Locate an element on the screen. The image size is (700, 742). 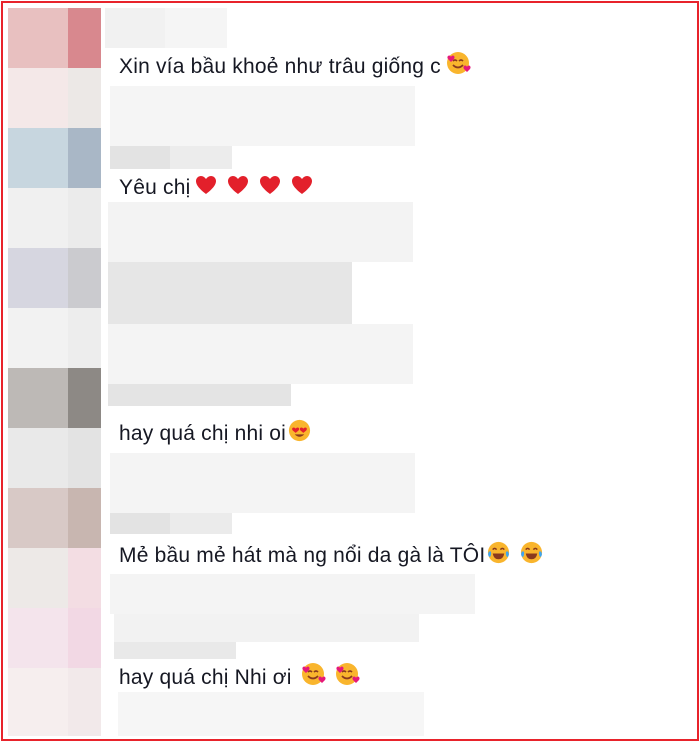
comment-text: Yêu chị is located at coordinates (155, 187).